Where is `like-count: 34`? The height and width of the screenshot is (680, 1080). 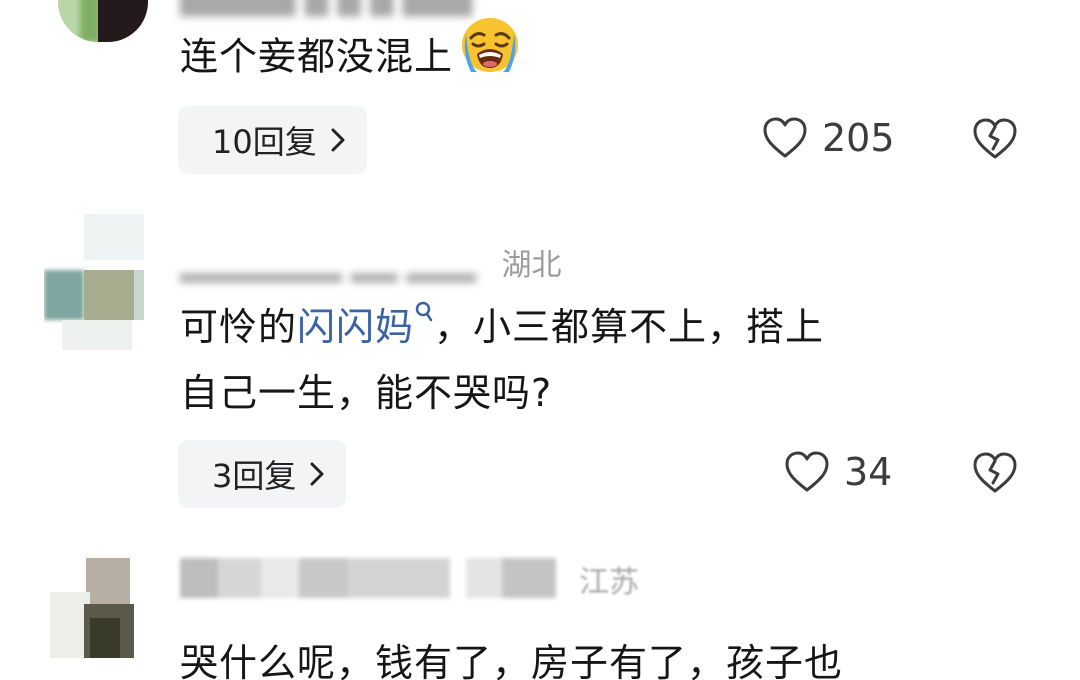 like-count: 34 is located at coordinates (868, 472).